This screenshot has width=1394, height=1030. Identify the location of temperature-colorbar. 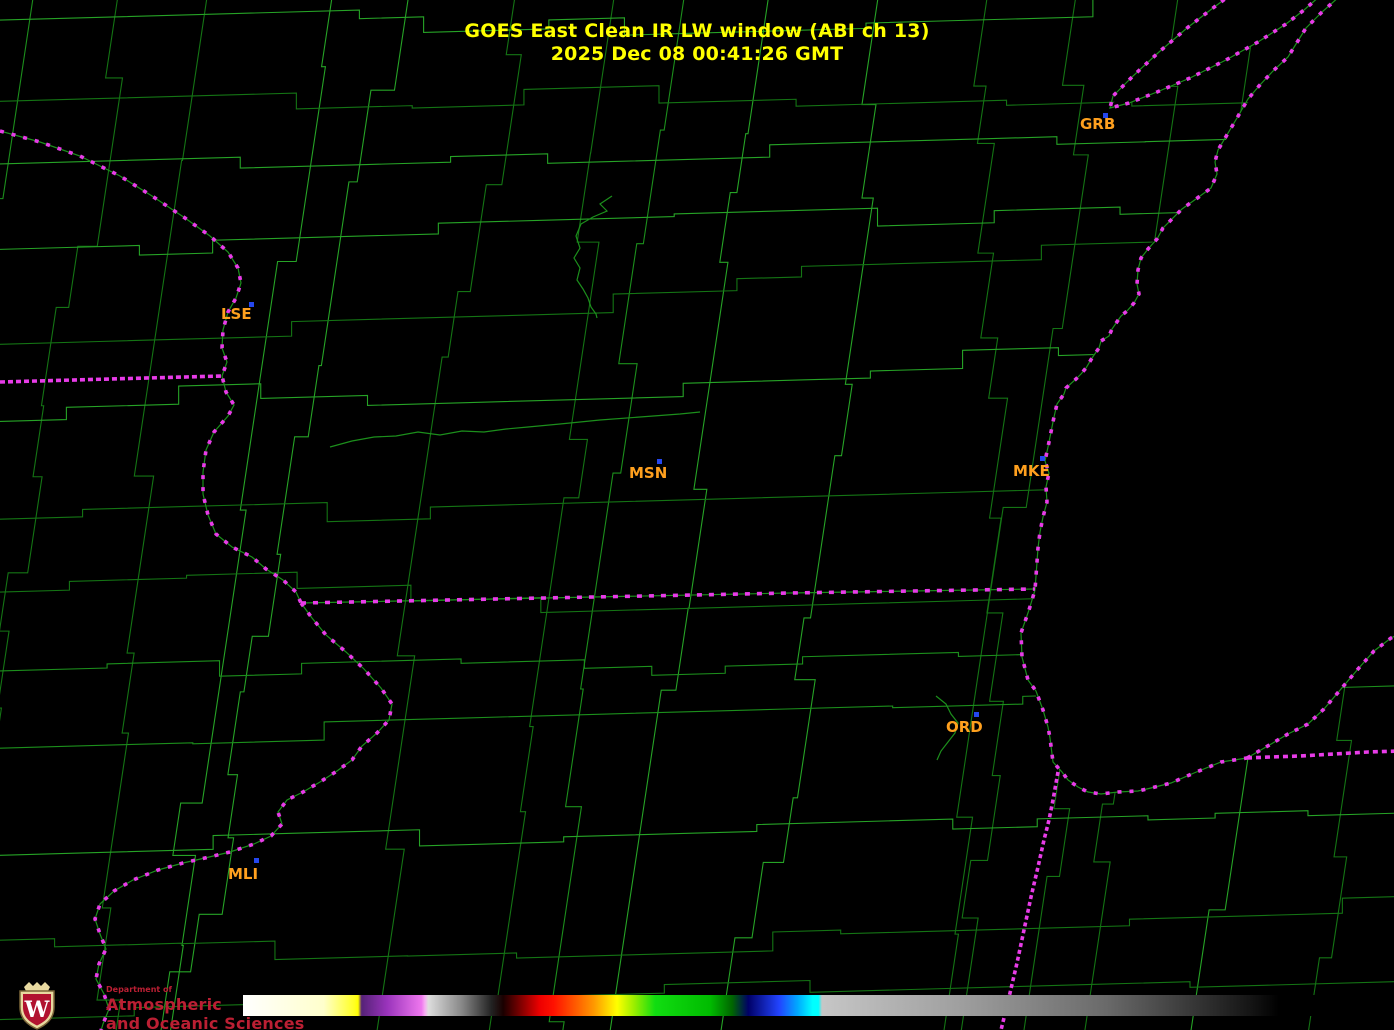
(818, 1005).